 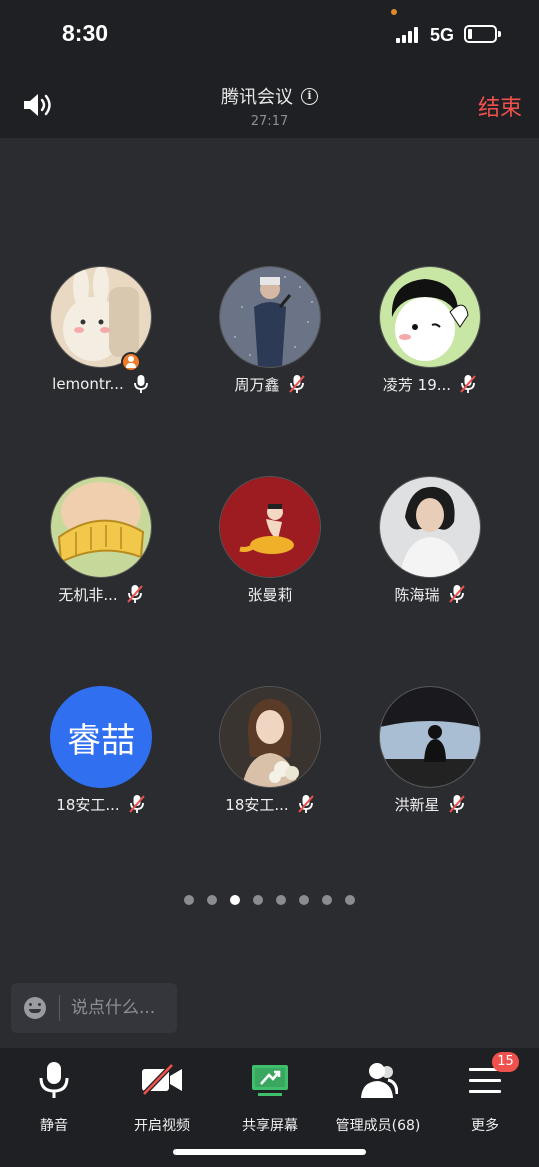 I want to click on home-indicator, so click(x=269, y=1152).